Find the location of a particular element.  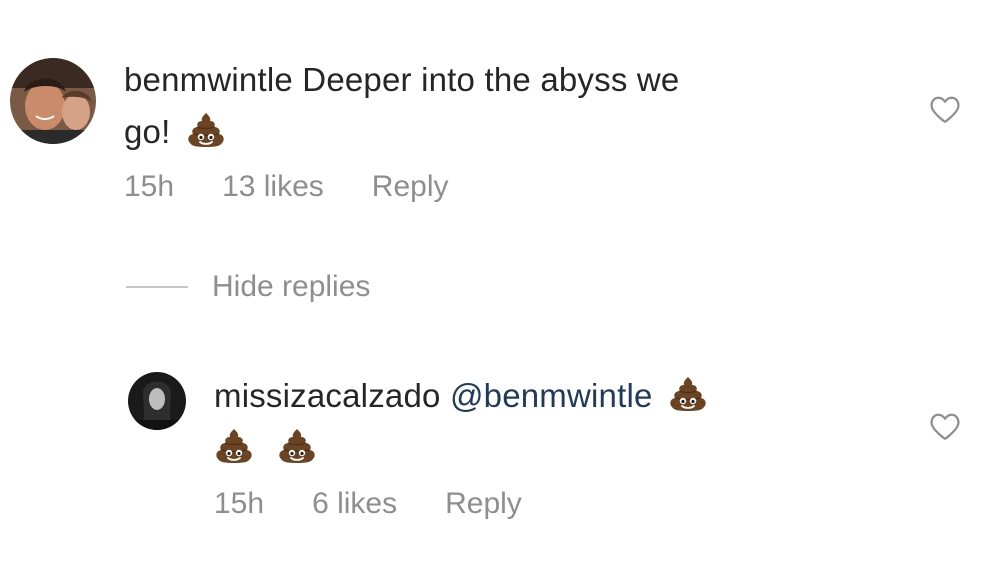

reply-text: missizacalzado @benmwintle is located at coordinates (534, 422).